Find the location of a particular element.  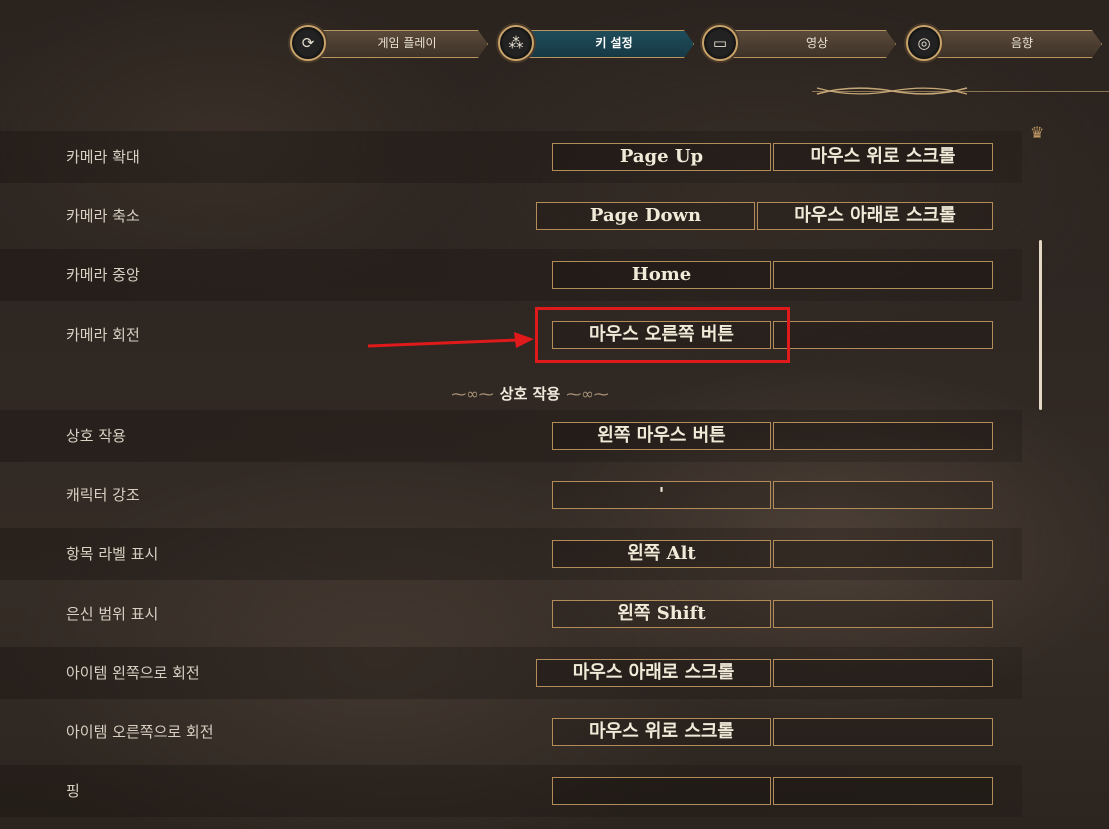

tab-video: ▭ 영상 is located at coordinates (797, 43).